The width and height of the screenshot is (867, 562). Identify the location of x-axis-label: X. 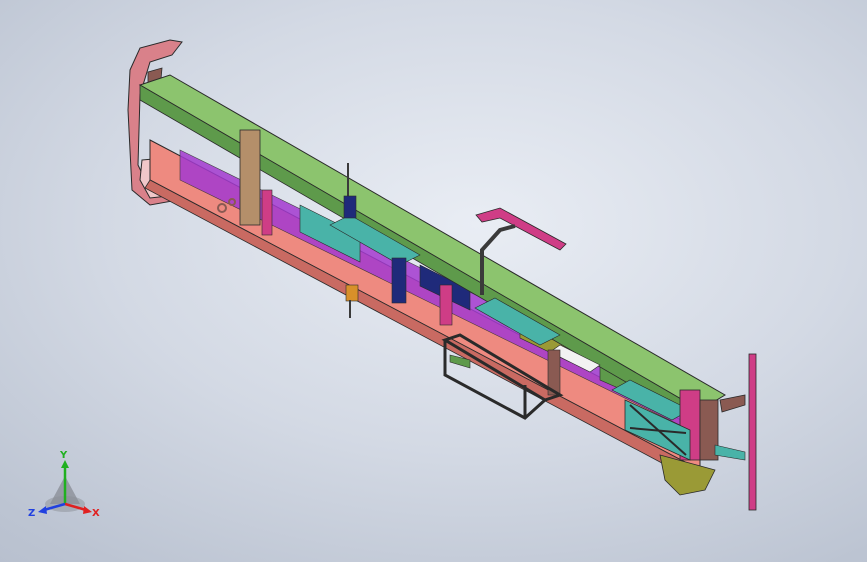
(96, 513).